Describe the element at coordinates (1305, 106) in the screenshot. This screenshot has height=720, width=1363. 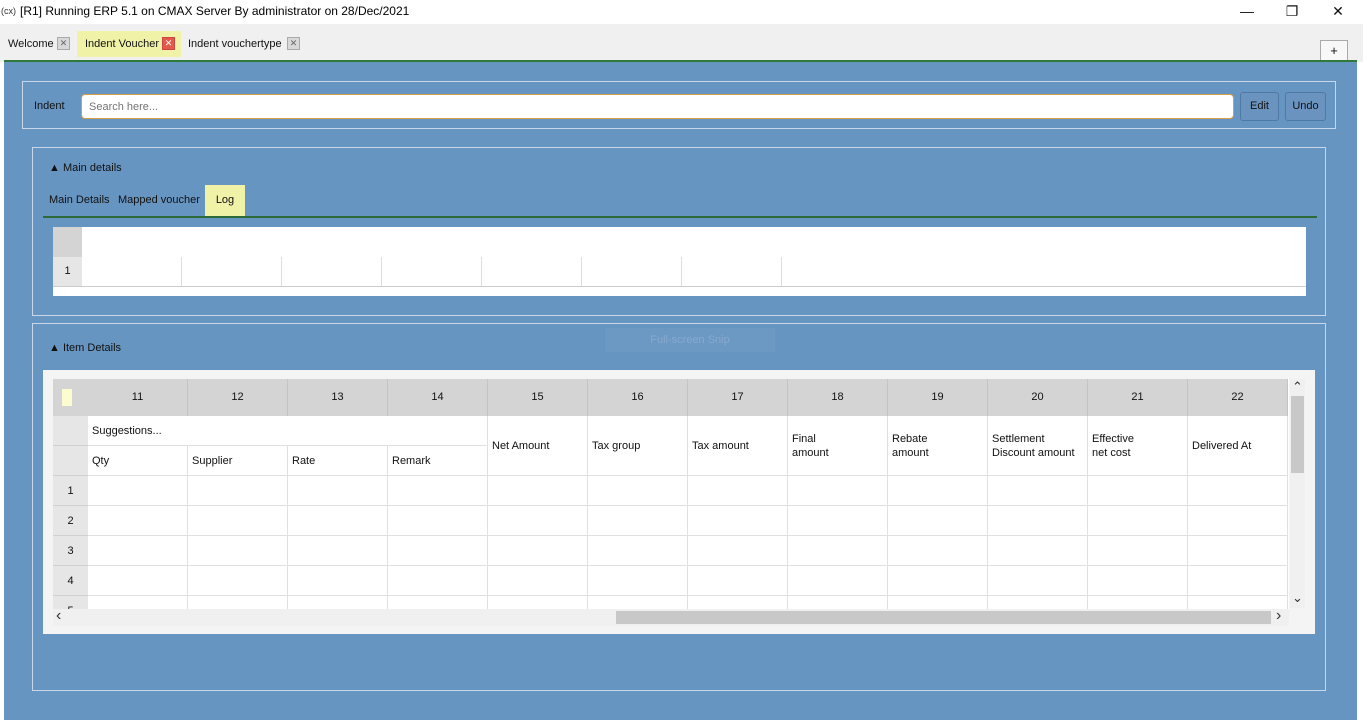
I see `undo-button: Undo` at that location.